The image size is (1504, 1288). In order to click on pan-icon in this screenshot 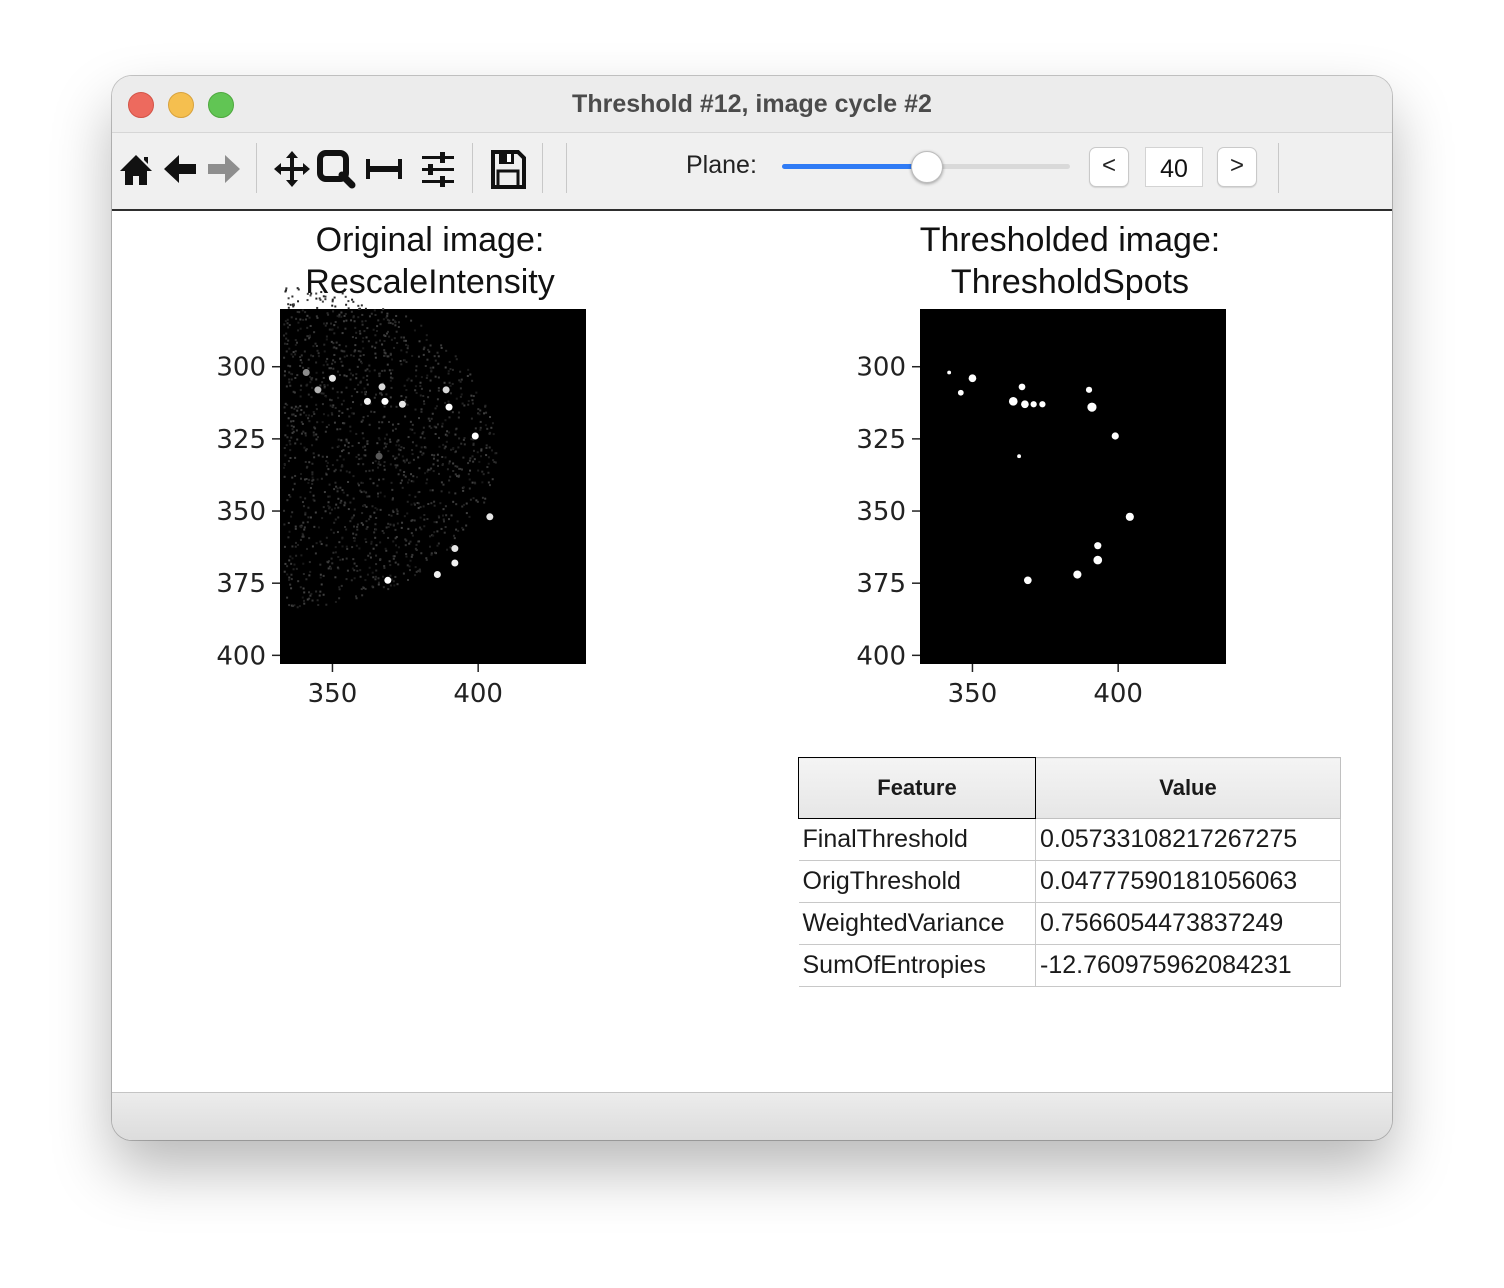, I will do `click(292, 169)`.